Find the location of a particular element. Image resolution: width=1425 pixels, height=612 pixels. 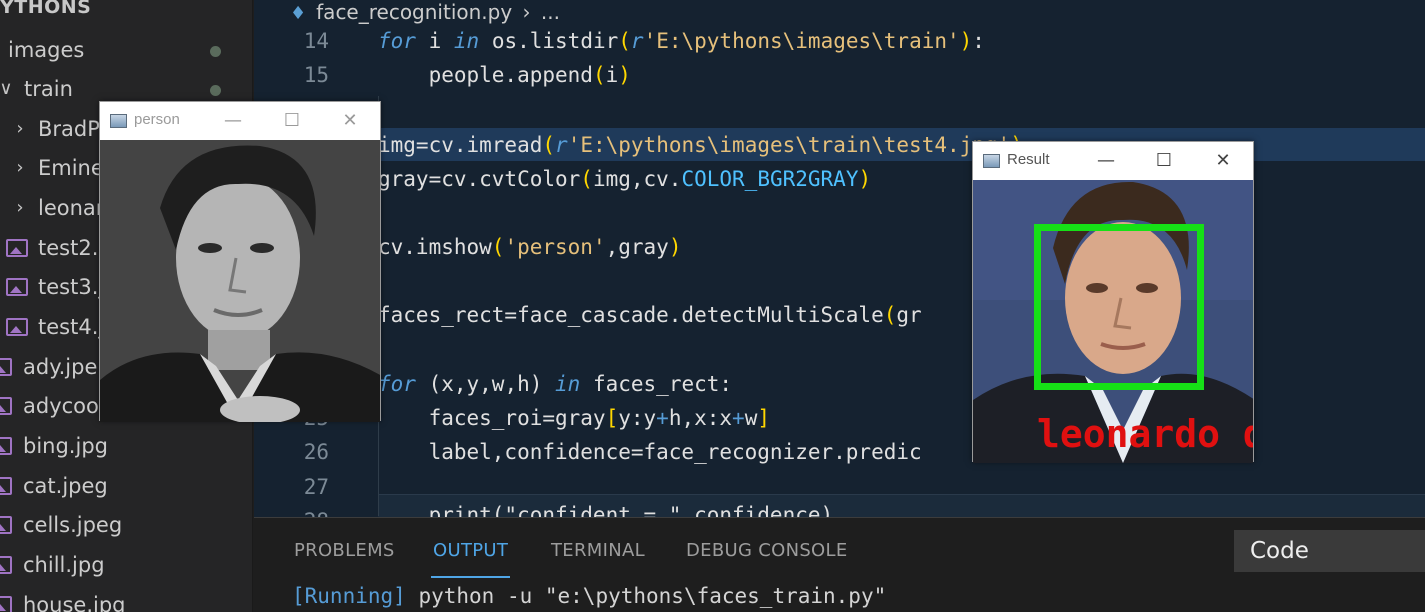

file-label: house.jpg is located at coordinates (74, 602).